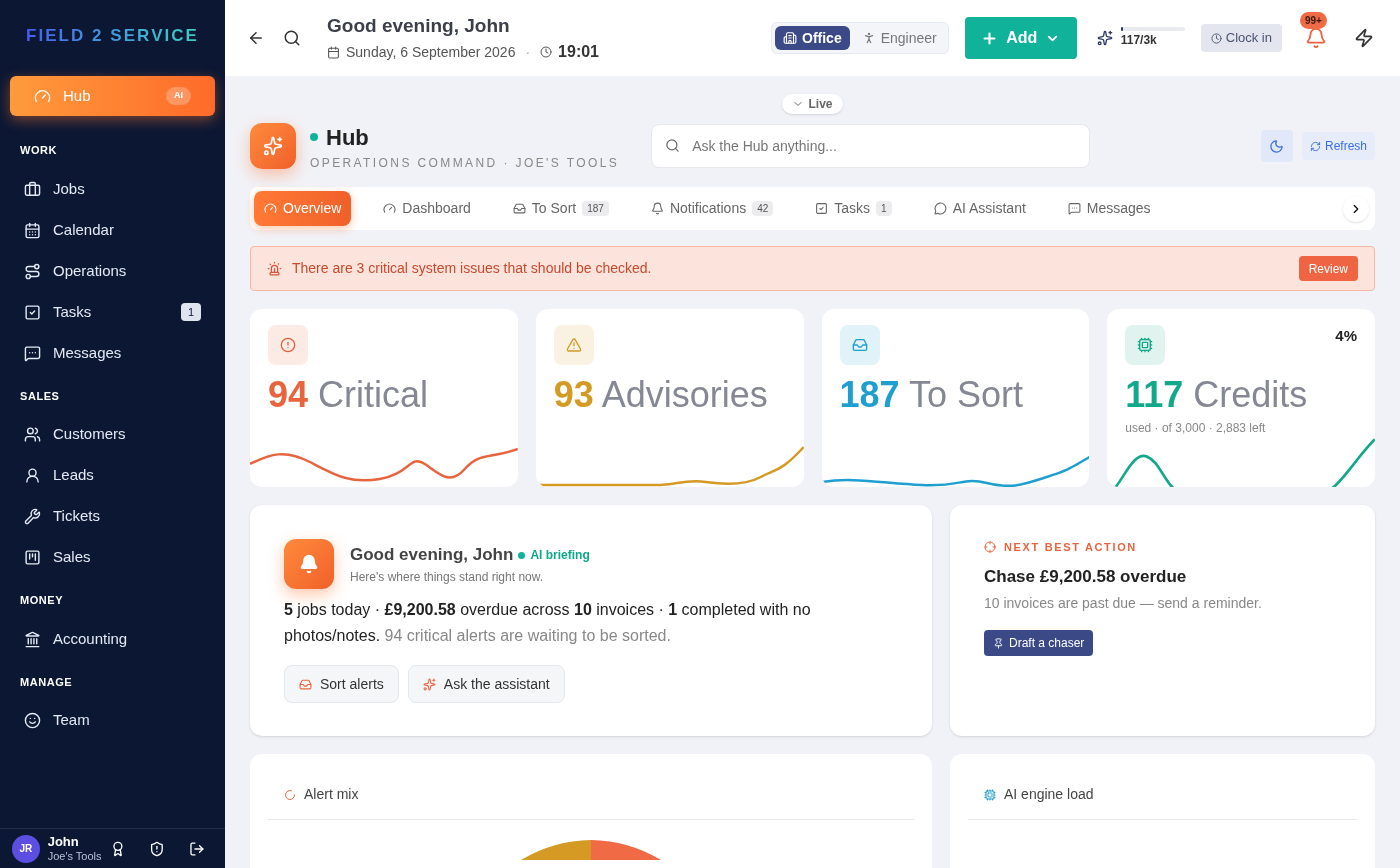 The height and width of the screenshot is (868, 1400). I want to click on clock-in-button: Clock in, so click(1241, 38).